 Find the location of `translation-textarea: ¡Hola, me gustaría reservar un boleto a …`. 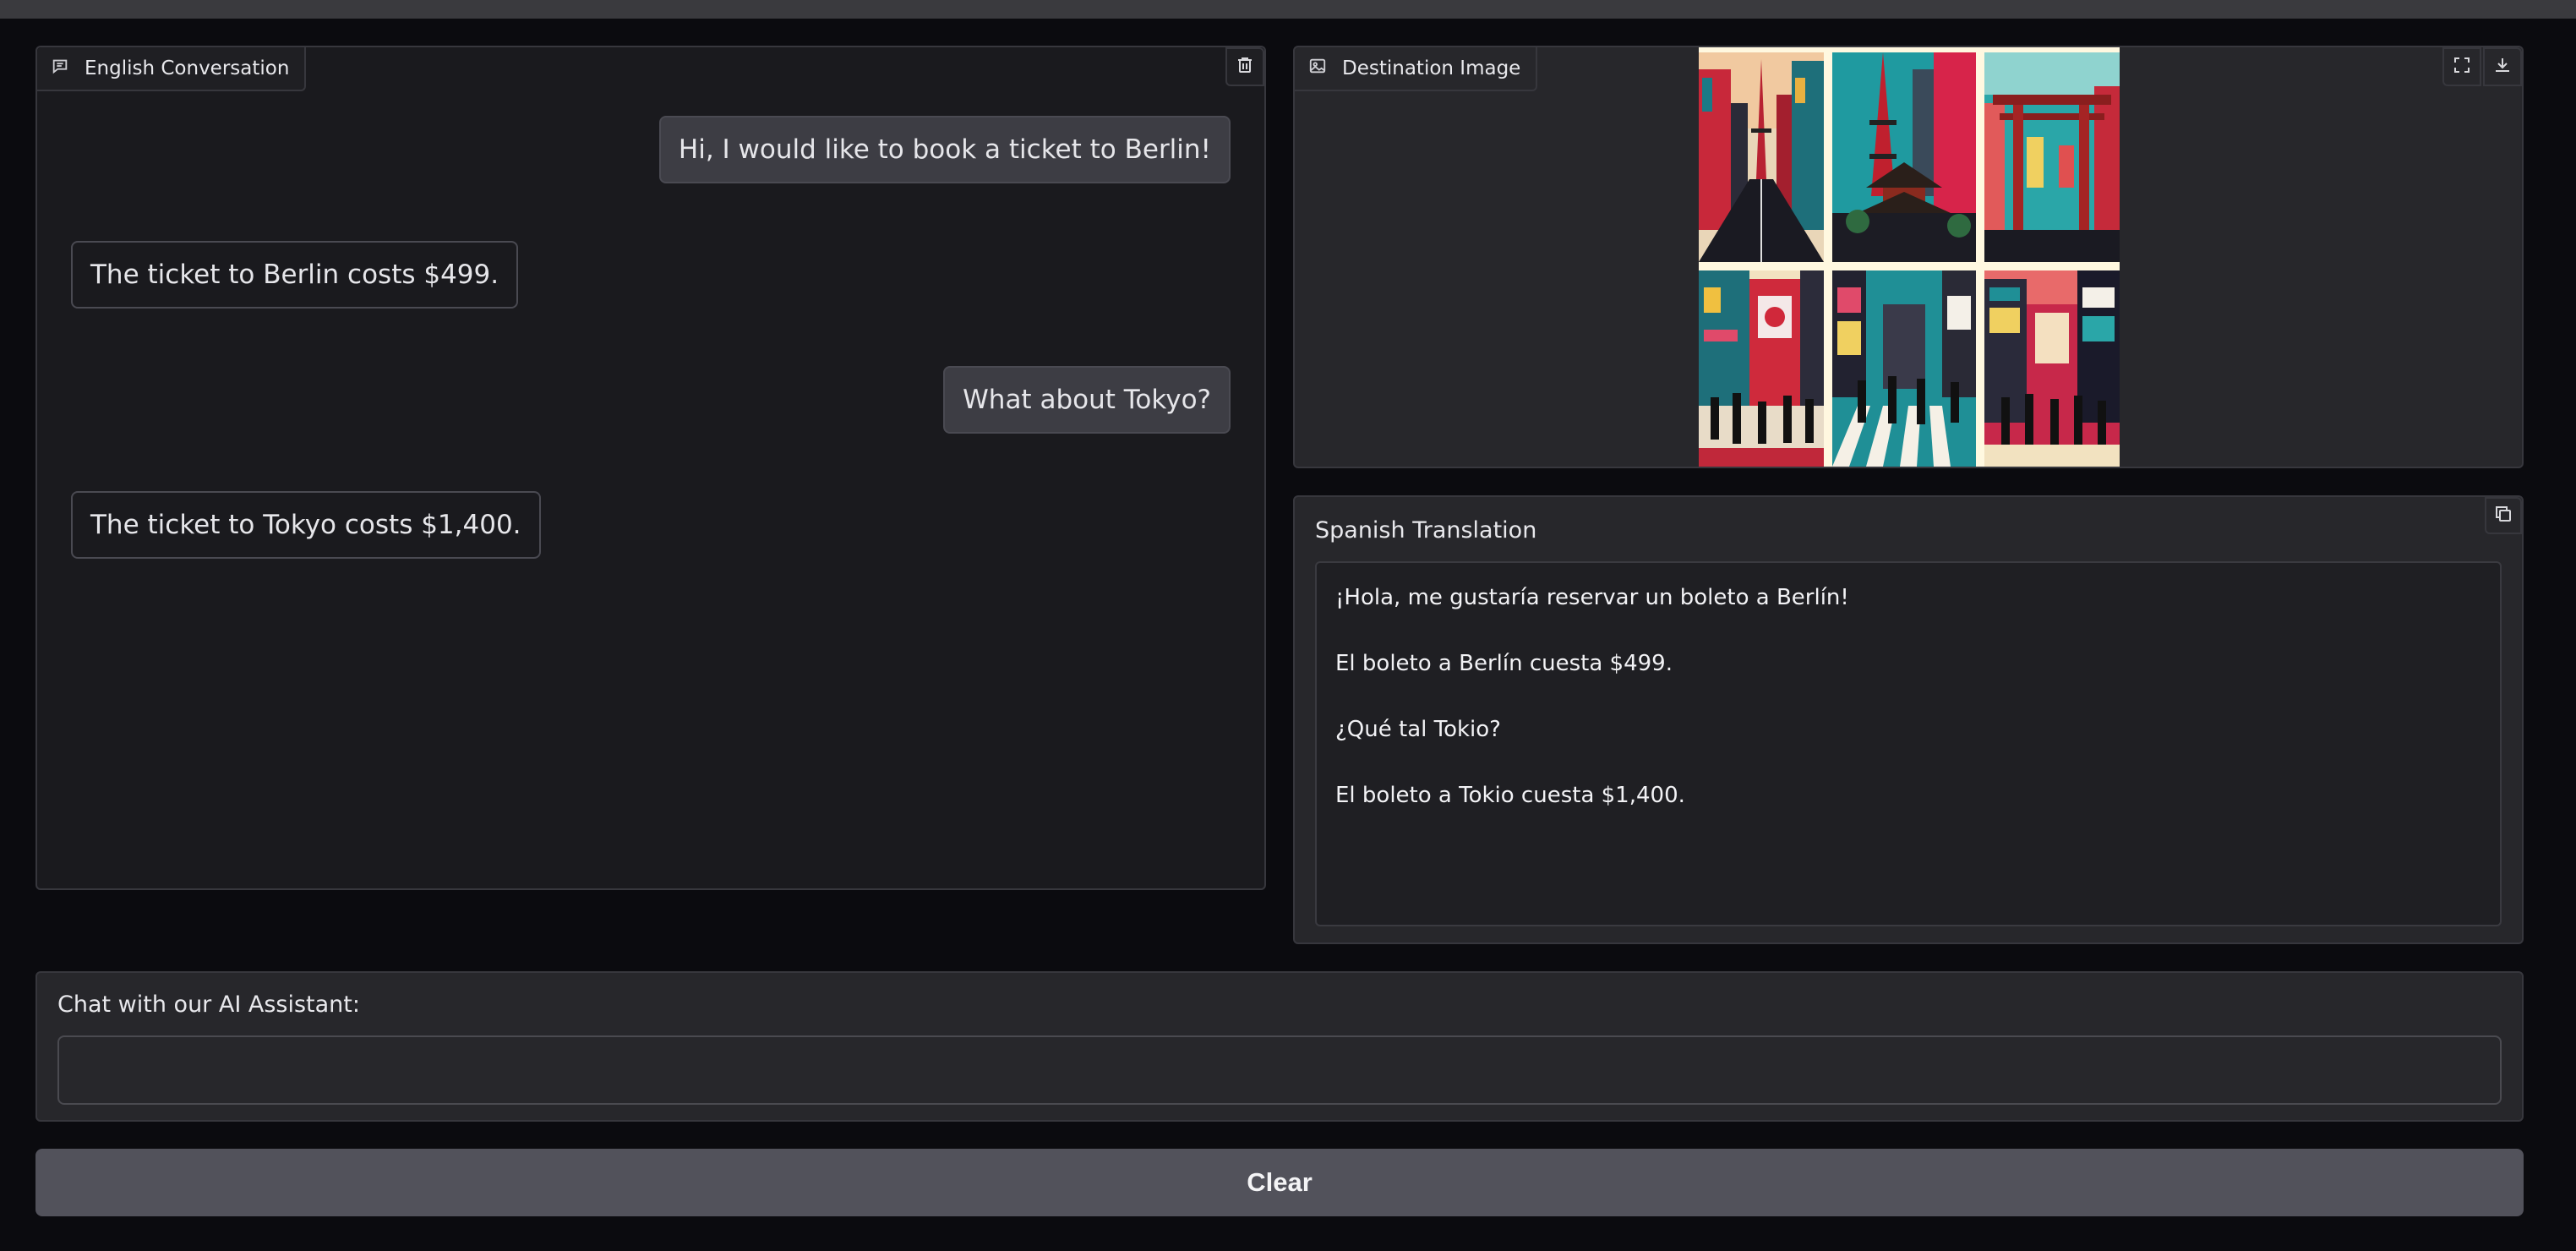

translation-textarea: ¡Hola, me gustaría reservar un boleto a … is located at coordinates (1909, 743).